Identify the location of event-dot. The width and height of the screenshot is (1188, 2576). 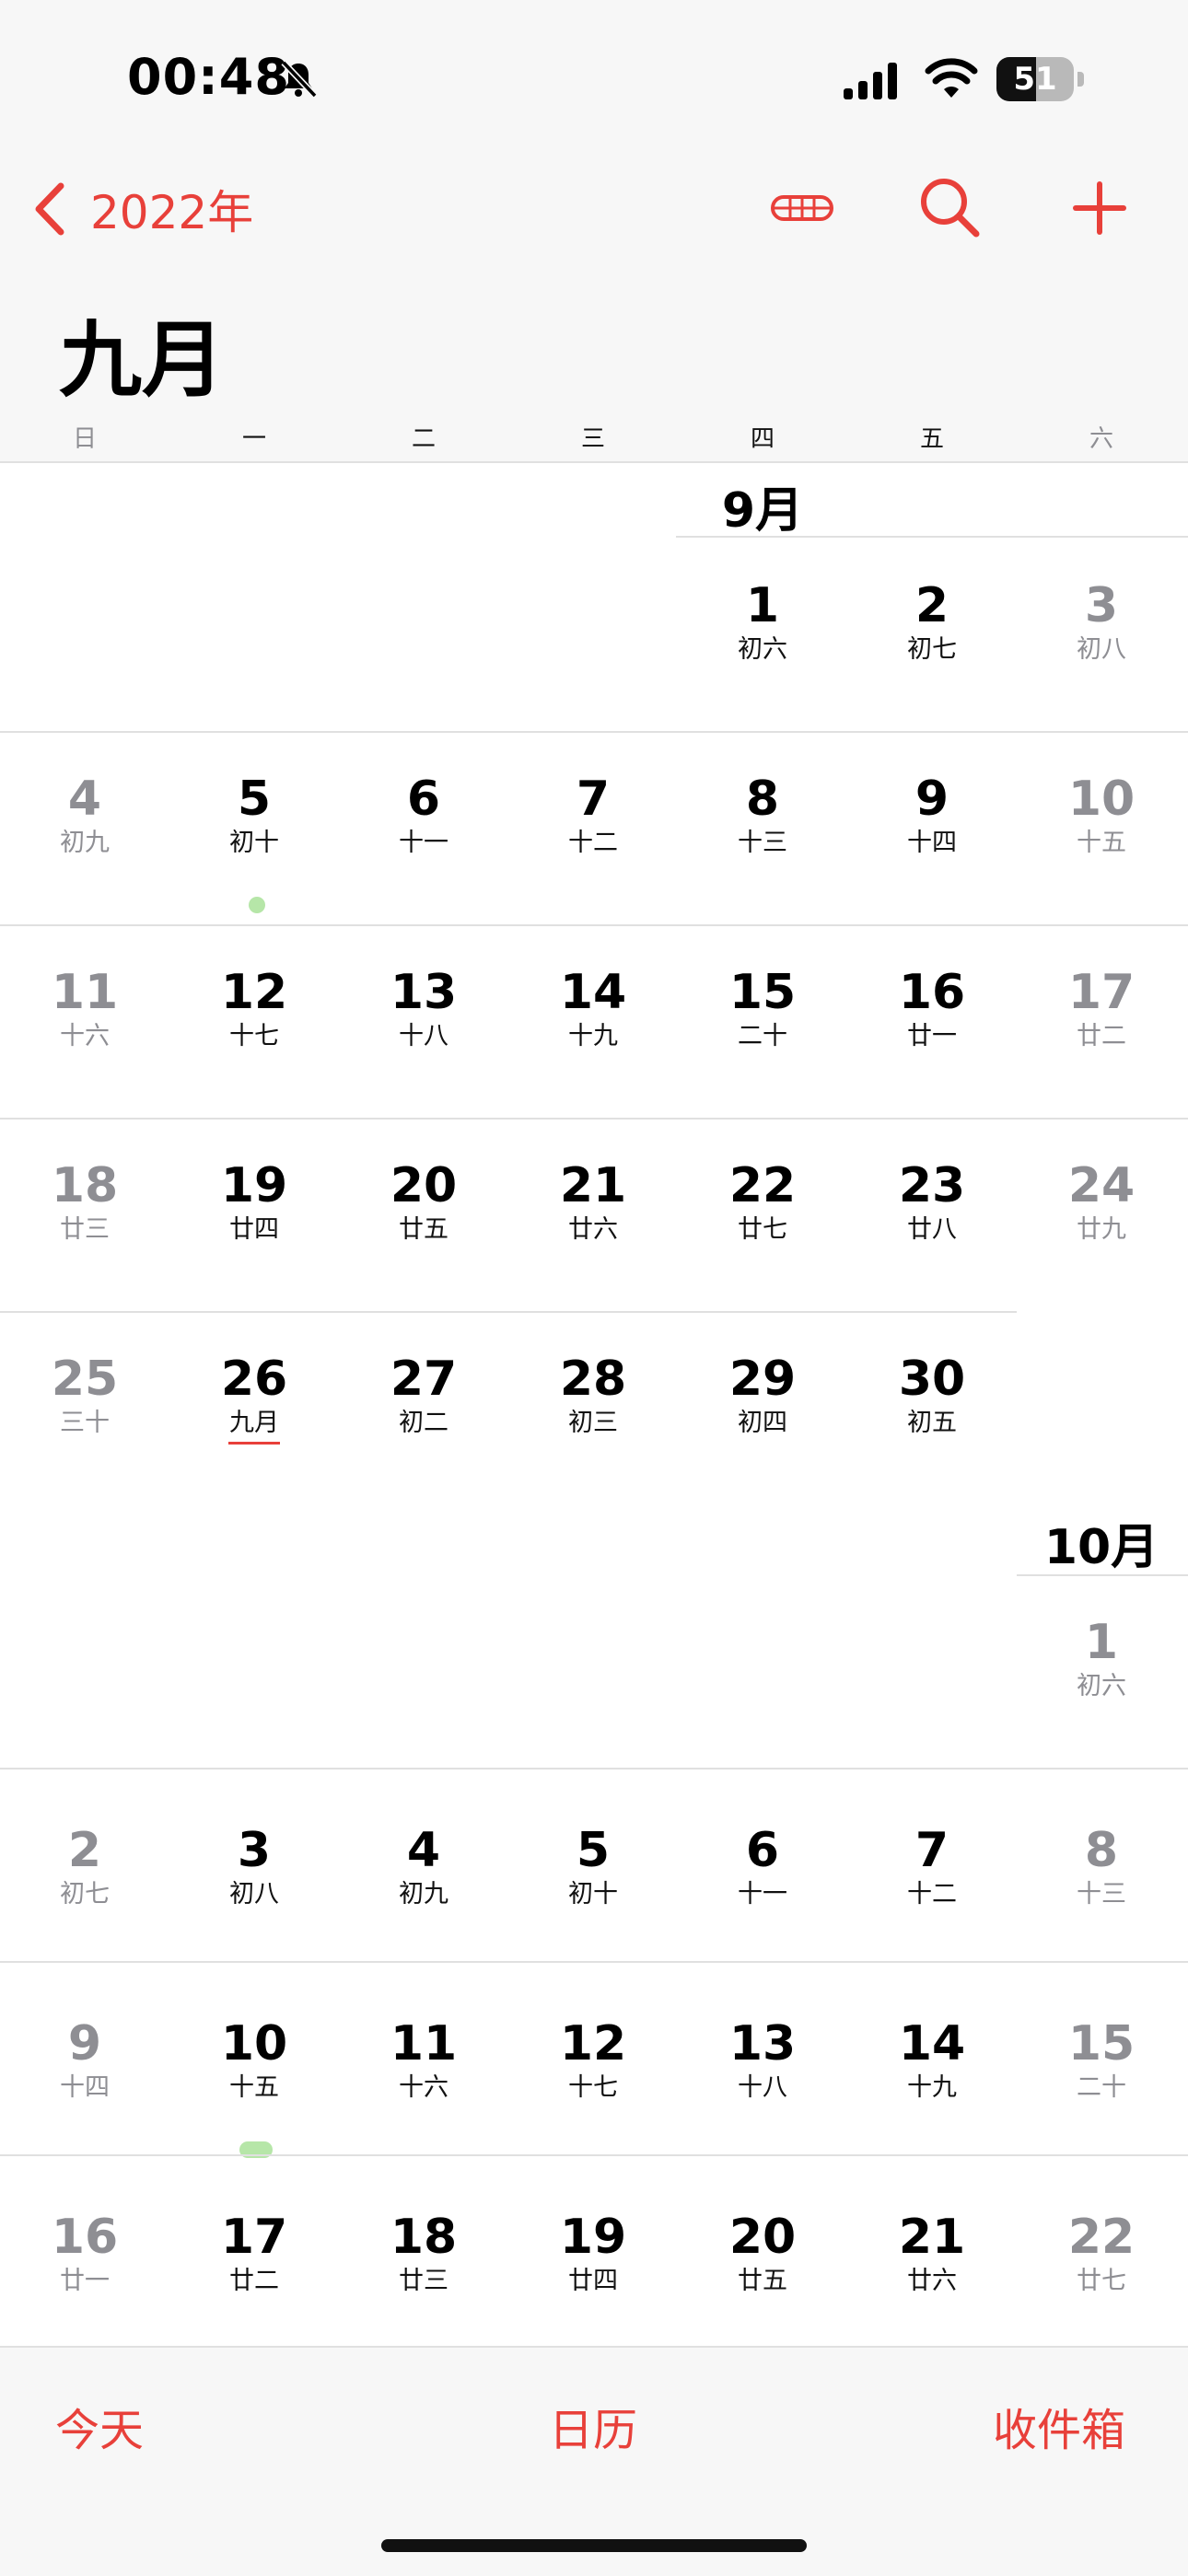
(257, 905).